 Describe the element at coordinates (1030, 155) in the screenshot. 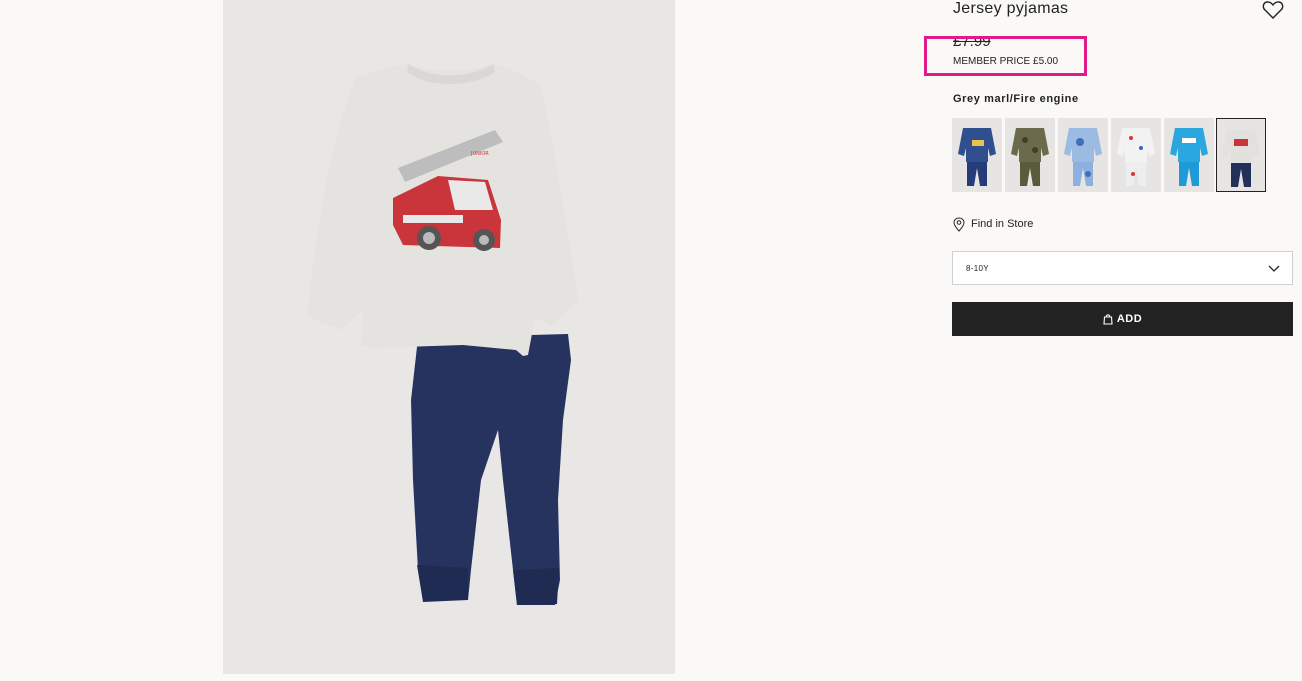

I see `swatch-khaki-camo` at that location.